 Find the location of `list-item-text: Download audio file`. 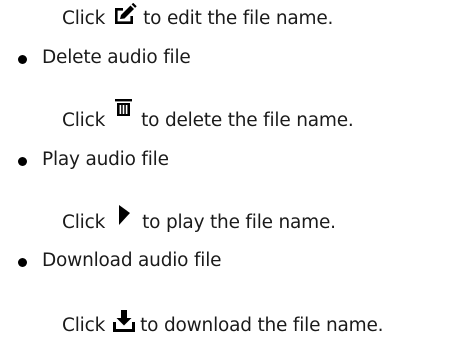

list-item-text: Download audio file is located at coordinates (132, 260).